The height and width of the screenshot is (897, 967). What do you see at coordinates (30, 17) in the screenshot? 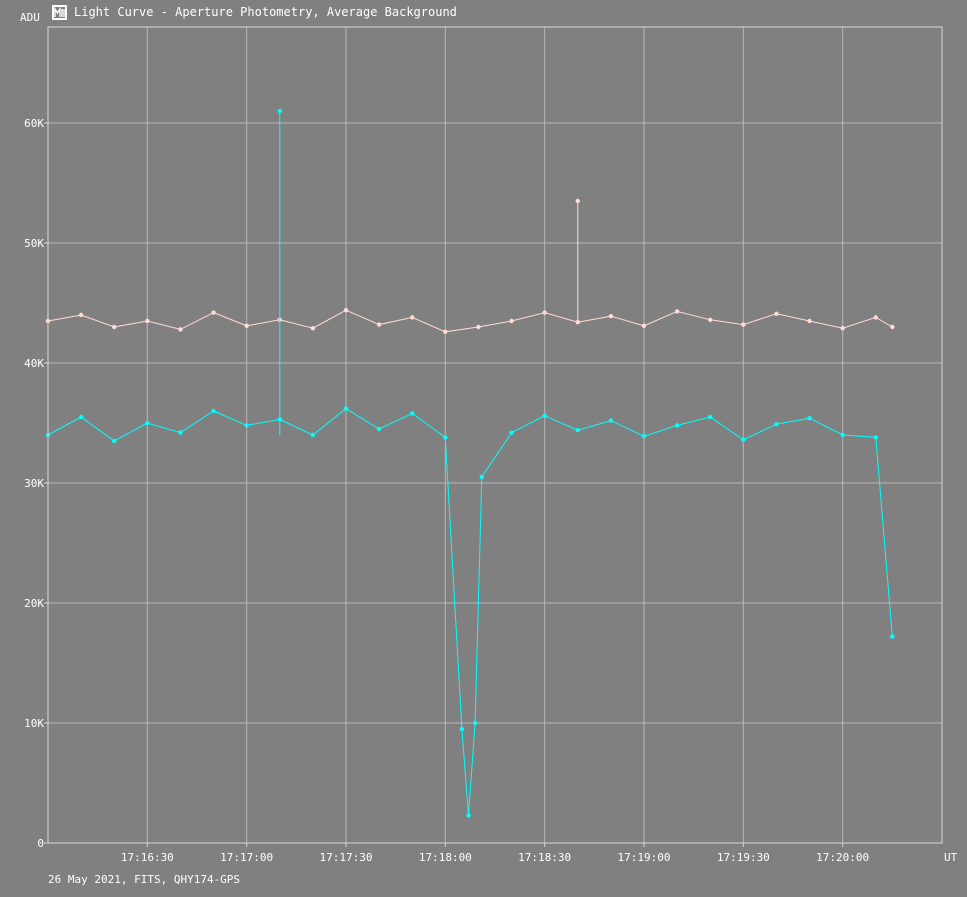
I see `y-axis-unit-label: ADU` at bounding box center [30, 17].